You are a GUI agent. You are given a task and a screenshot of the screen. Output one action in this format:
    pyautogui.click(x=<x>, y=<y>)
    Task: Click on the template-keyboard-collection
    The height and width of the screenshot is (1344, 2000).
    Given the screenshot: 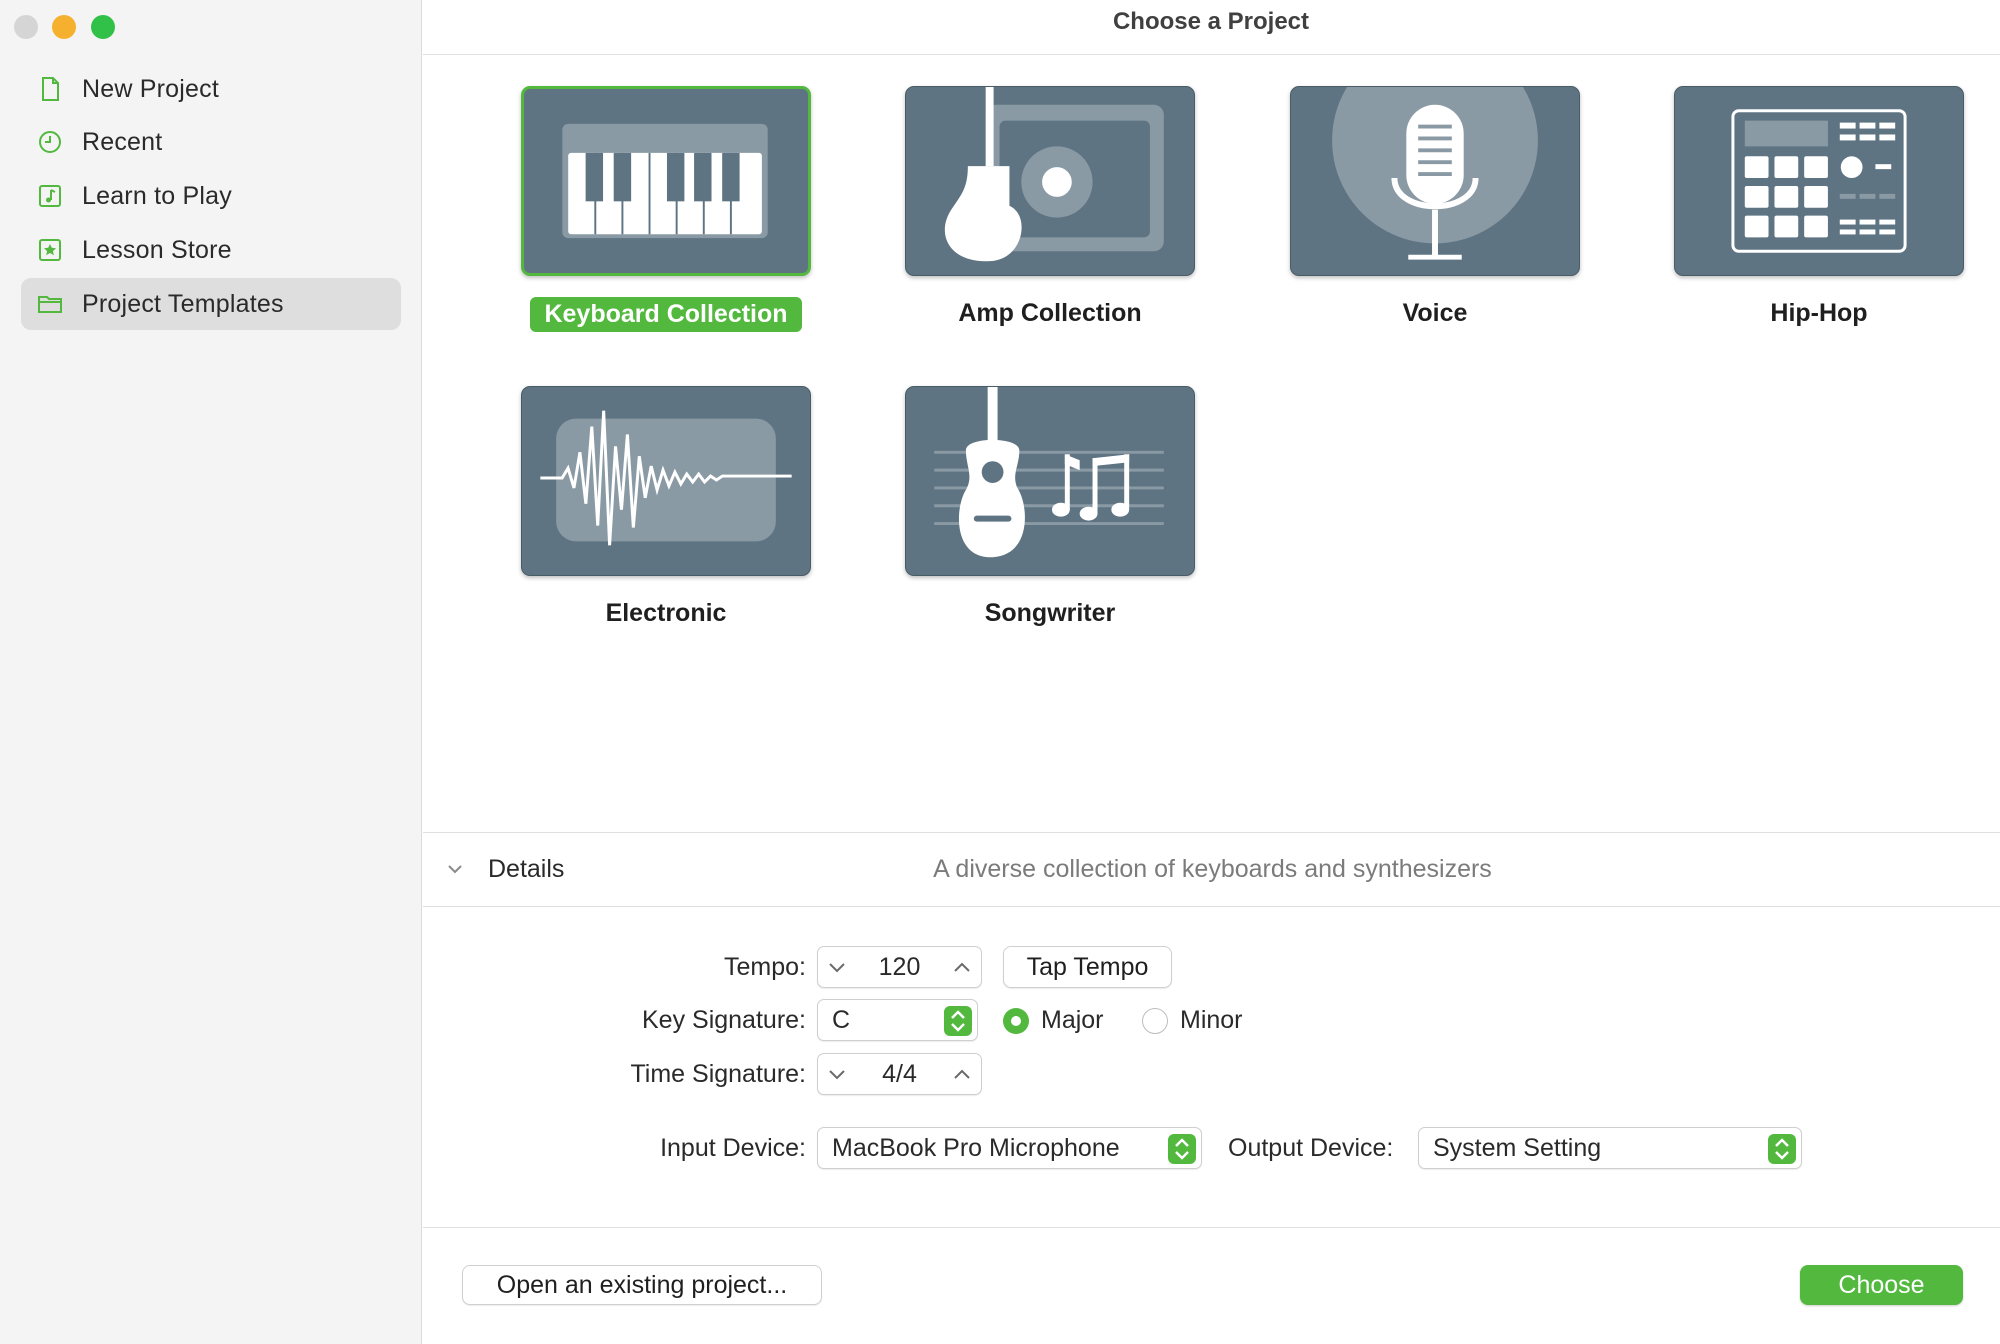 What is the action you would take?
    pyautogui.click(x=666, y=181)
    